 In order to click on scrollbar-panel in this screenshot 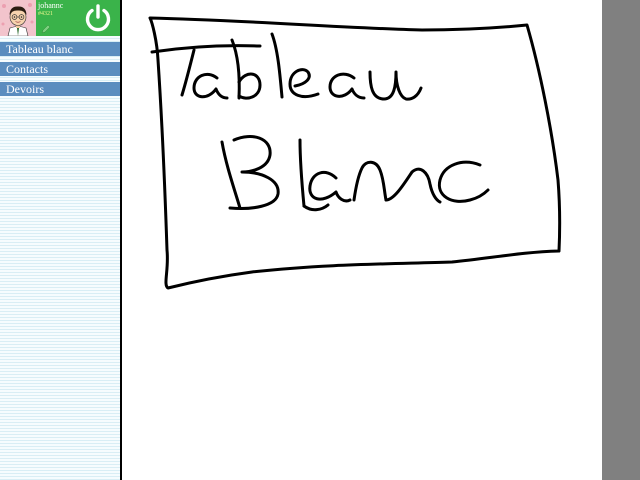, I will do `click(621, 240)`.